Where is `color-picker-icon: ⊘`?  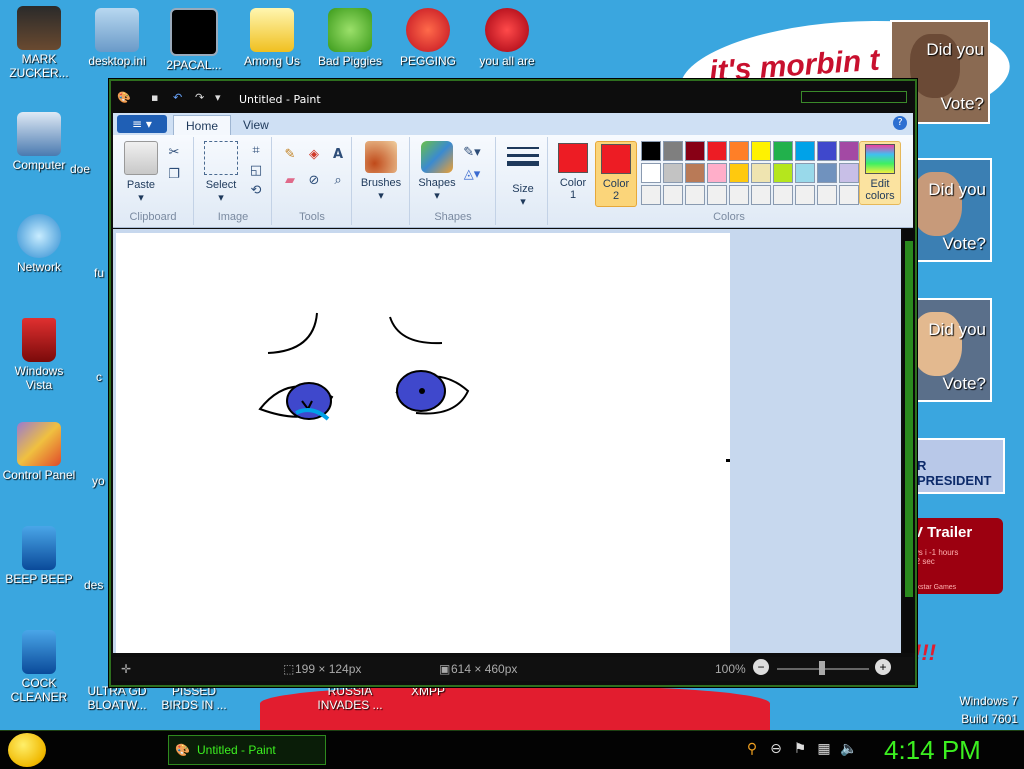 color-picker-icon: ⊘ is located at coordinates (314, 180).